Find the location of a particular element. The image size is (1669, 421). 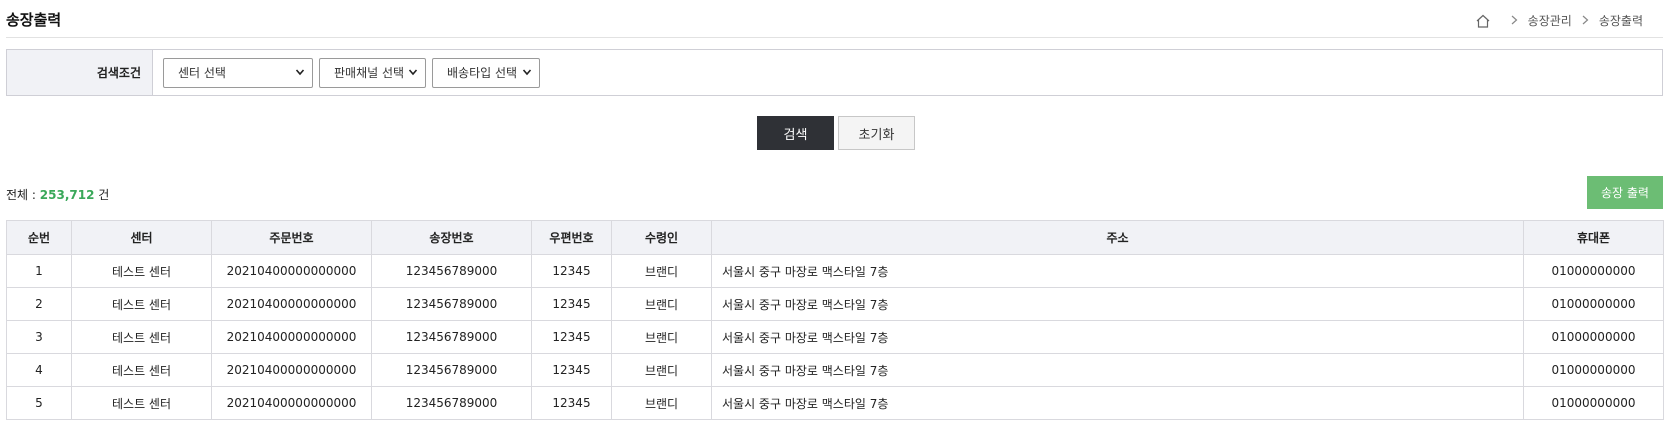

table-cell: 3 is located at coordinates (39, 337).